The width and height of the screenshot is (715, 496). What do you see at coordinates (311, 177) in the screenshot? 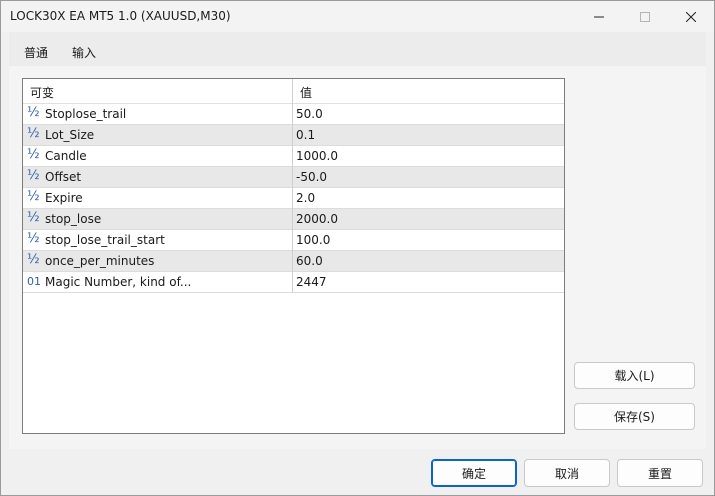
I see `param-value: -50.0` at bounding box center [311, 177].